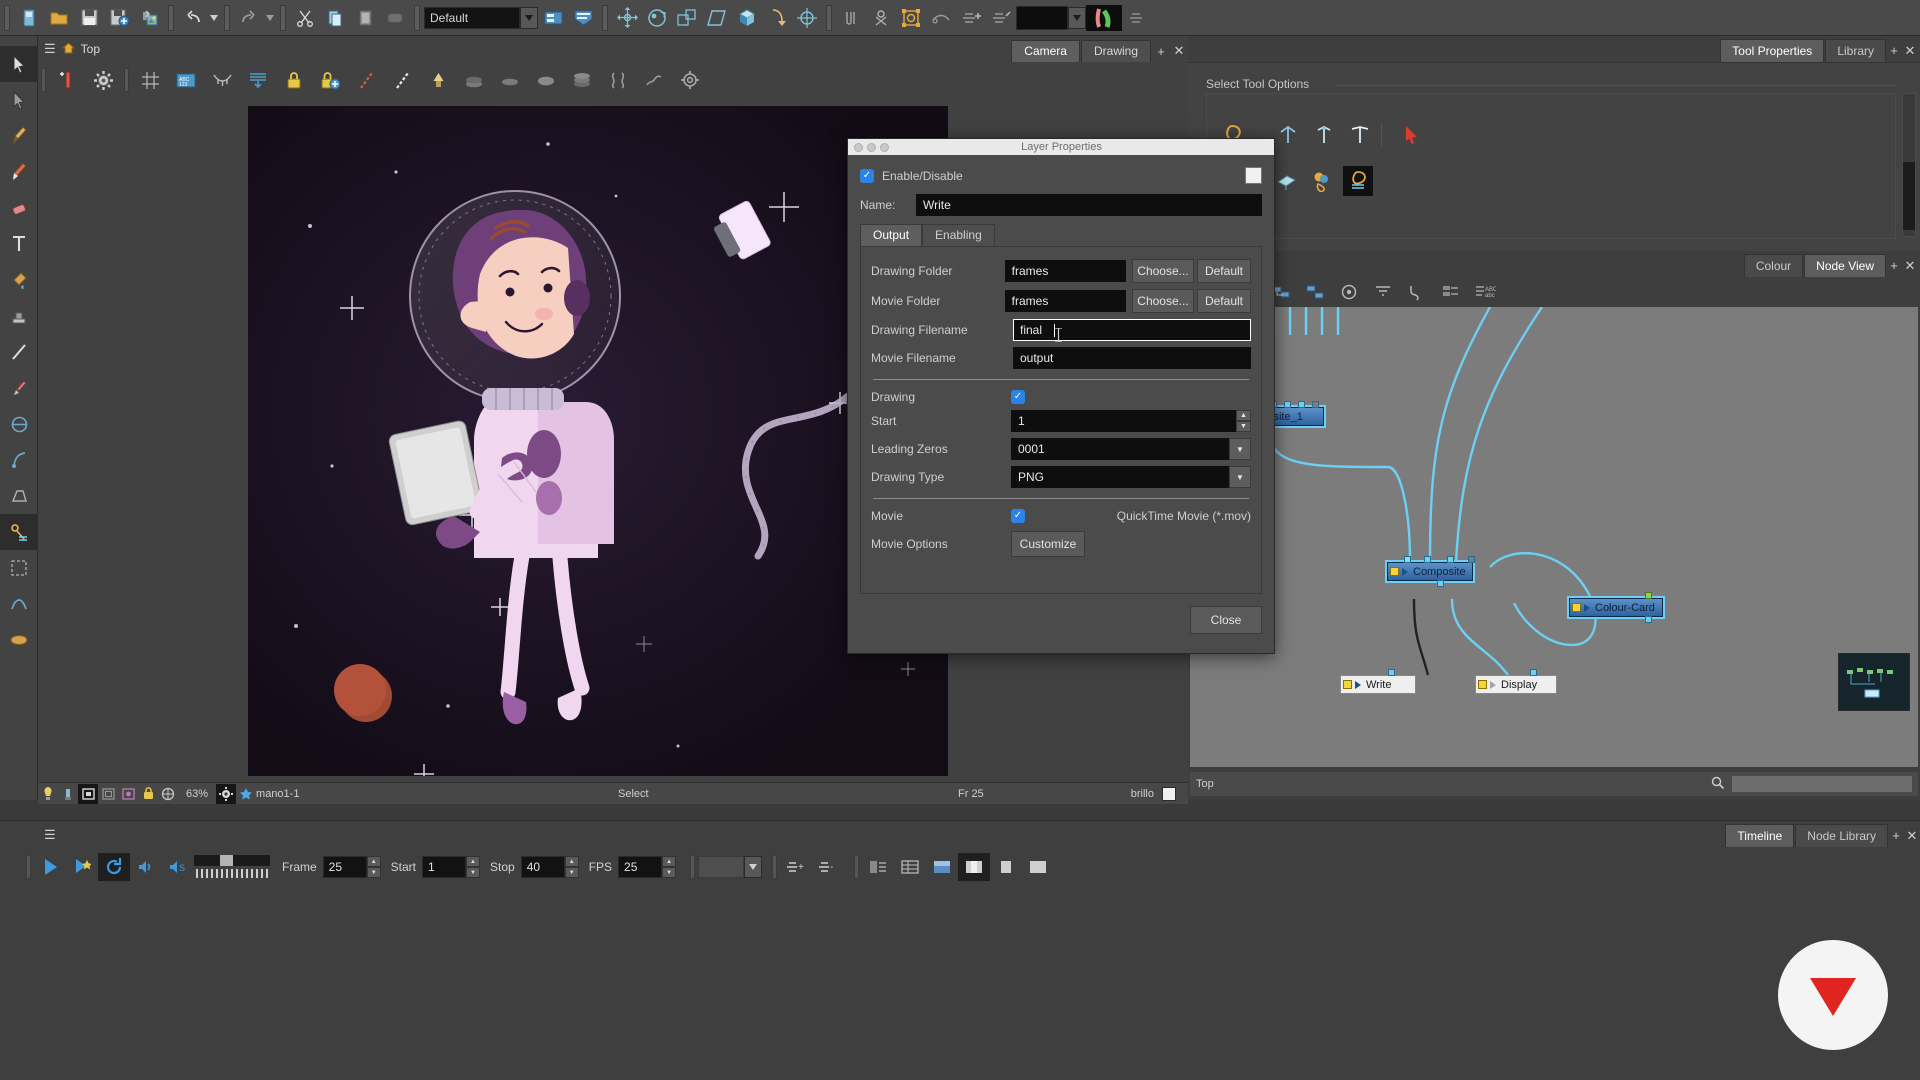  Describe the element at coordinates (1045, 51) in the screenshot. I see `tab-camera: Camera` at that location.